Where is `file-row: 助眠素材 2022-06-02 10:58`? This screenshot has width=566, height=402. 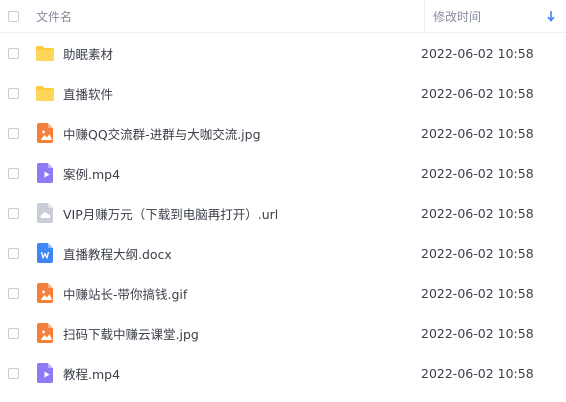
file-row: 助眠素材 2022-06-02 10:58 is located at coordinates (283, 53).